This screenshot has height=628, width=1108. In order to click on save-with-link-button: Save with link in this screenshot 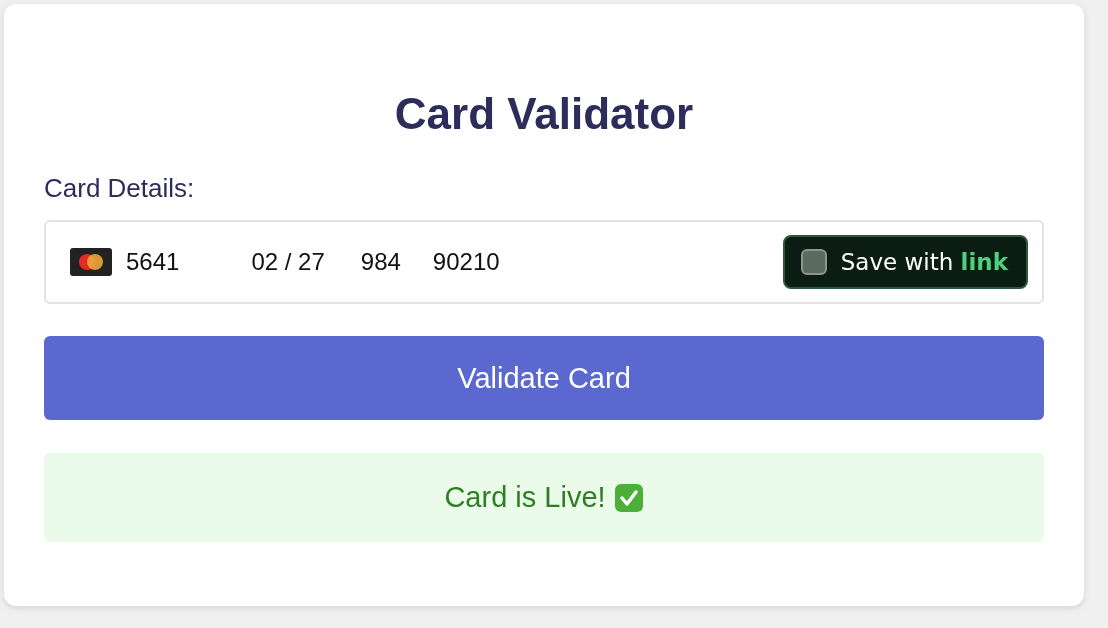, I will do `click(905, 262)`.